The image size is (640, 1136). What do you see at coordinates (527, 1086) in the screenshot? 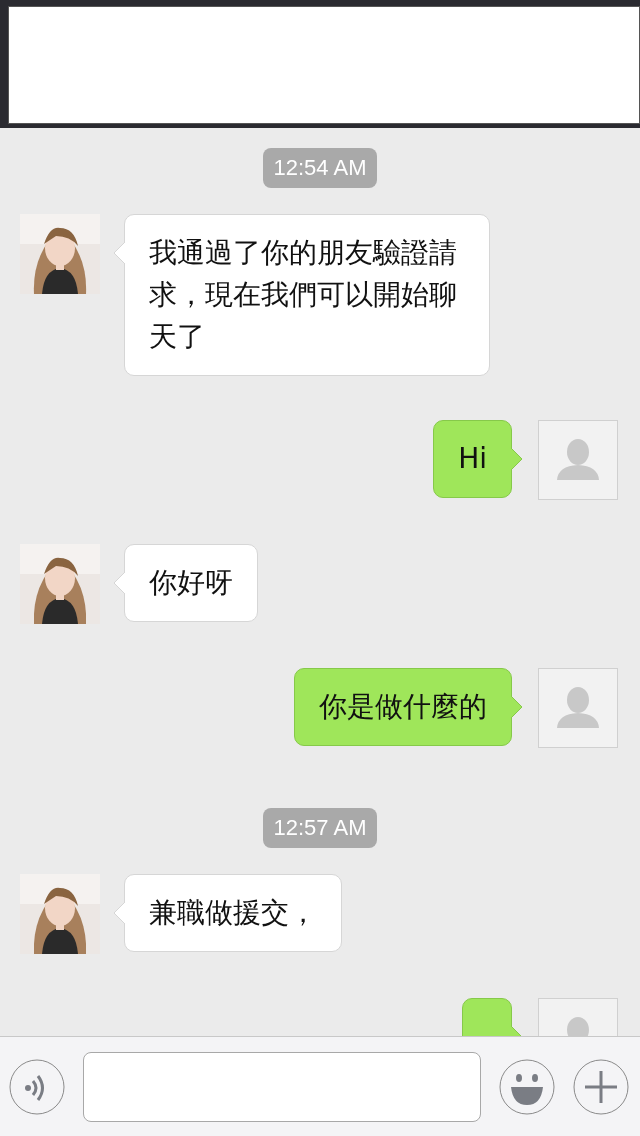
I see `smiley-icon` at bounding box center [527, 1086].